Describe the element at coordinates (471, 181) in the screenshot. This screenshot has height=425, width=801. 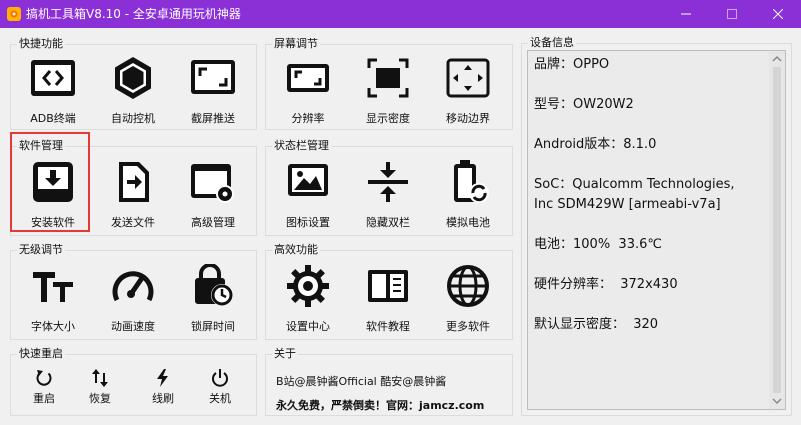
I see `battery-icon` at that location.